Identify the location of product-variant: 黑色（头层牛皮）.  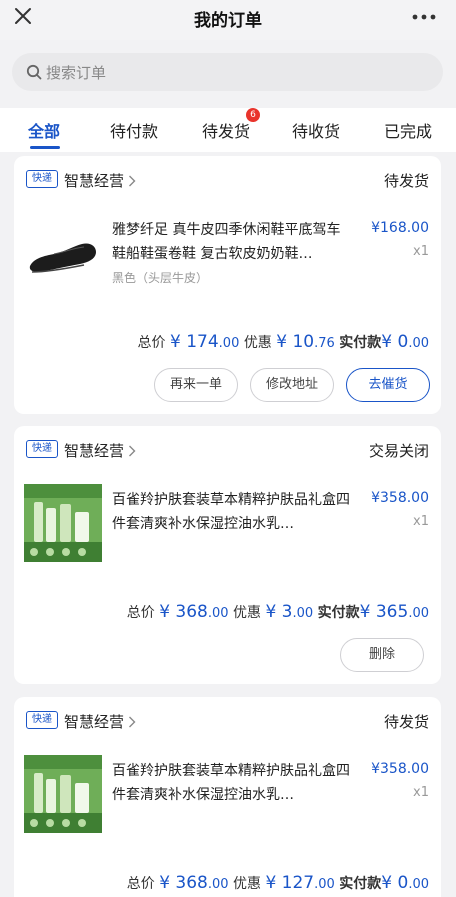
(160, 278).